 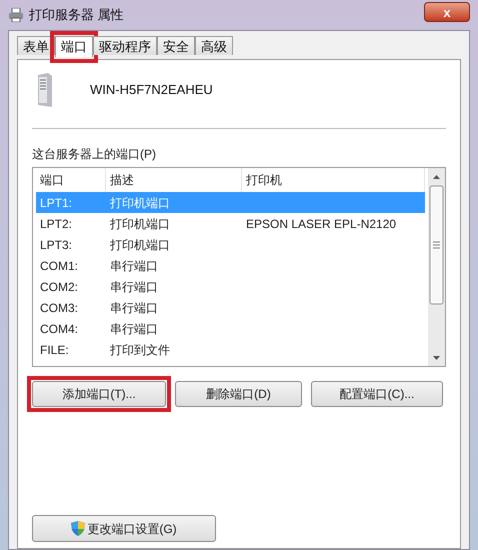 I want to click on tab: 端口, so click(x=74, y=46).